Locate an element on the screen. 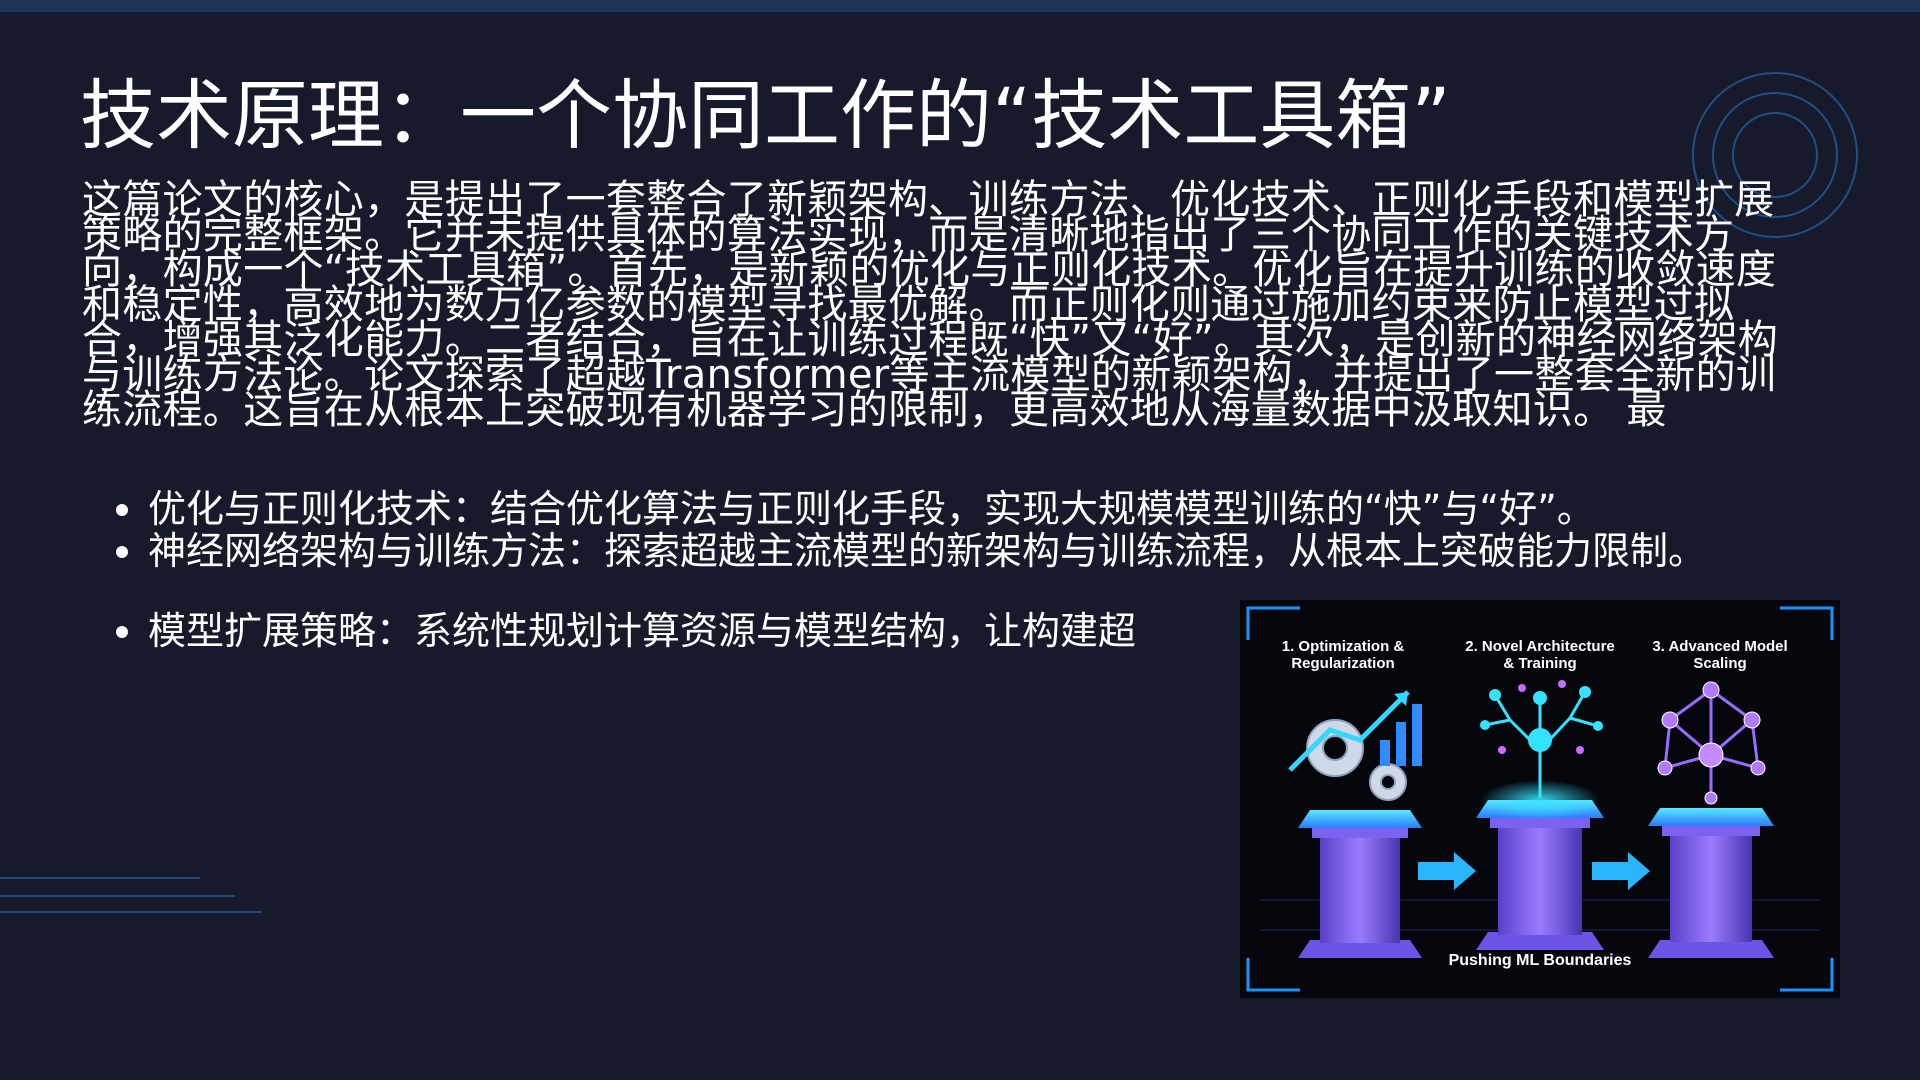 The image size is (1920, 1080). gear-icon is located at coordinates (1356, 760).